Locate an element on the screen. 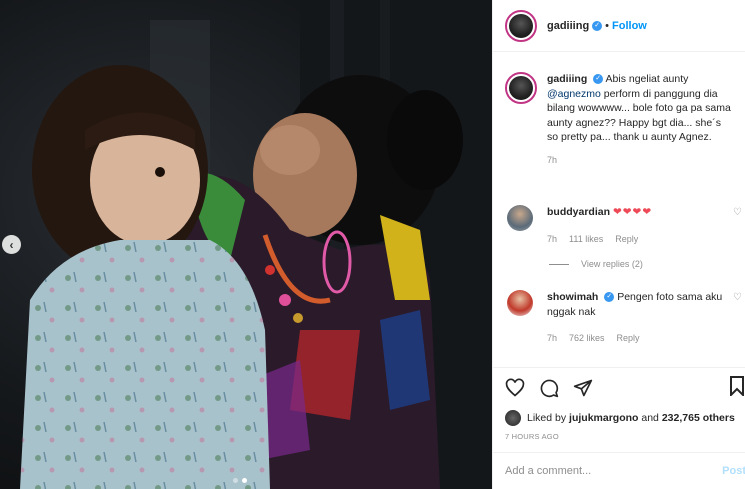  author-username: gadiiing is located at coordinates (568, 26).